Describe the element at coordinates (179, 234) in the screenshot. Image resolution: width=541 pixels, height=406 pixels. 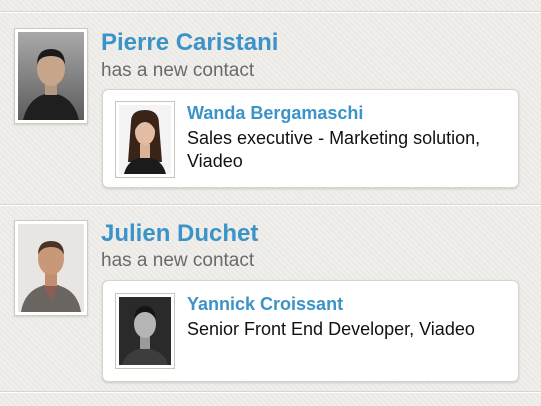
I see `actor-name-link: Julien Duchet` at that location.